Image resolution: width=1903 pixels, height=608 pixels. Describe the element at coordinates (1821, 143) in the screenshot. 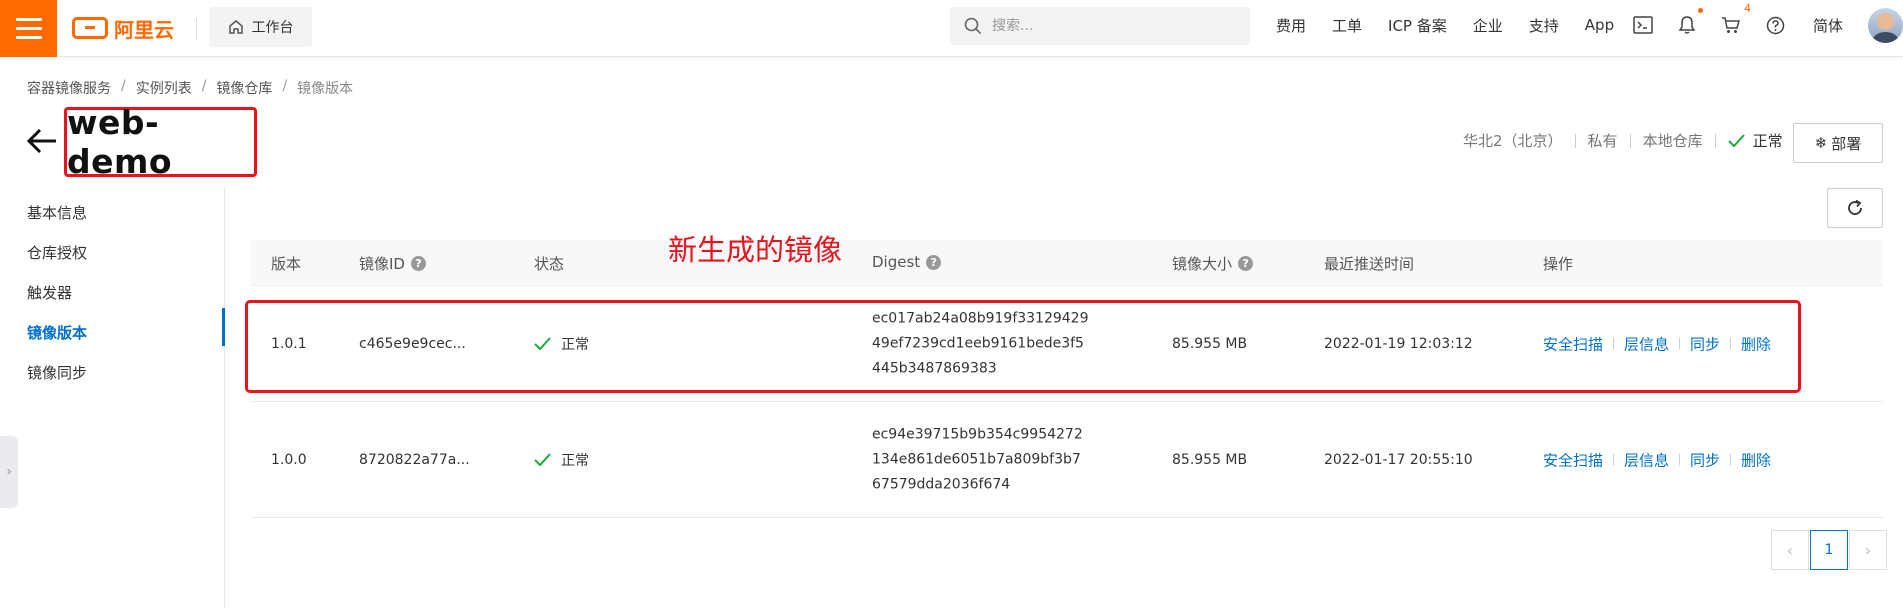

I see `deploy-icon: ❄` at that location.